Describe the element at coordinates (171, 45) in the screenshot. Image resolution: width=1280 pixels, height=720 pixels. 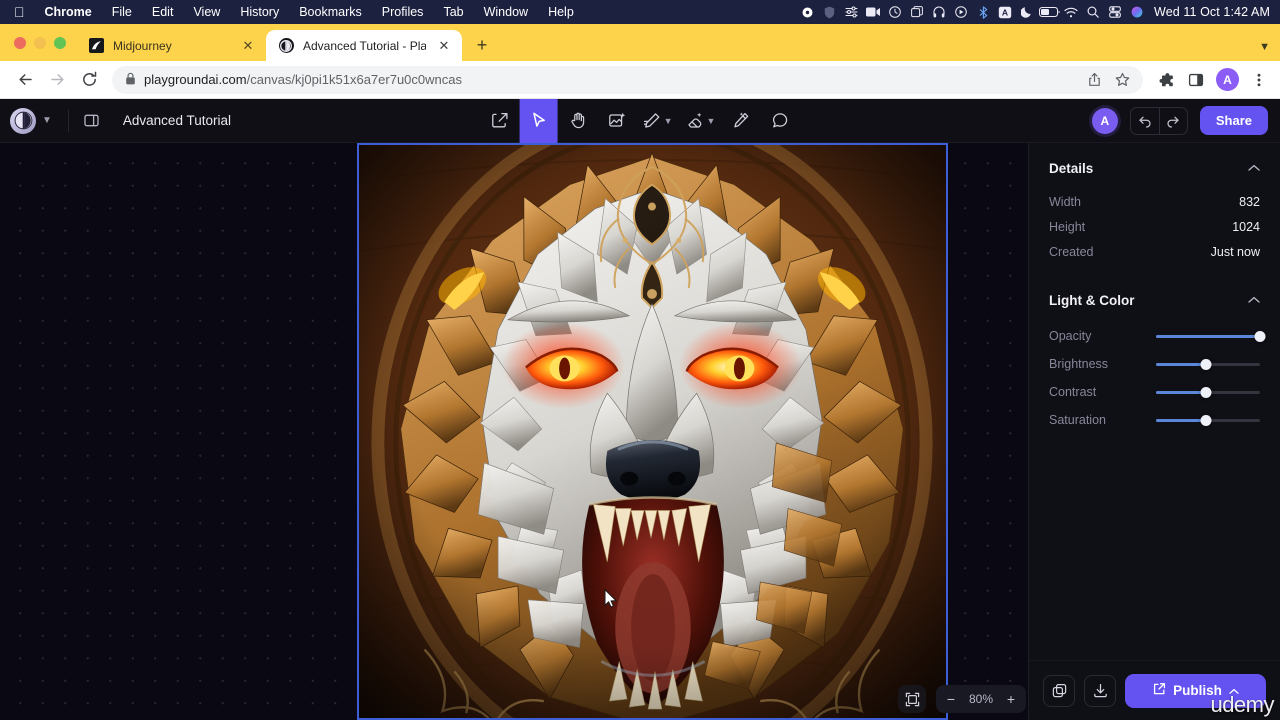
I see `browser-tab-midjourney: Midjourney ✕` at that location.